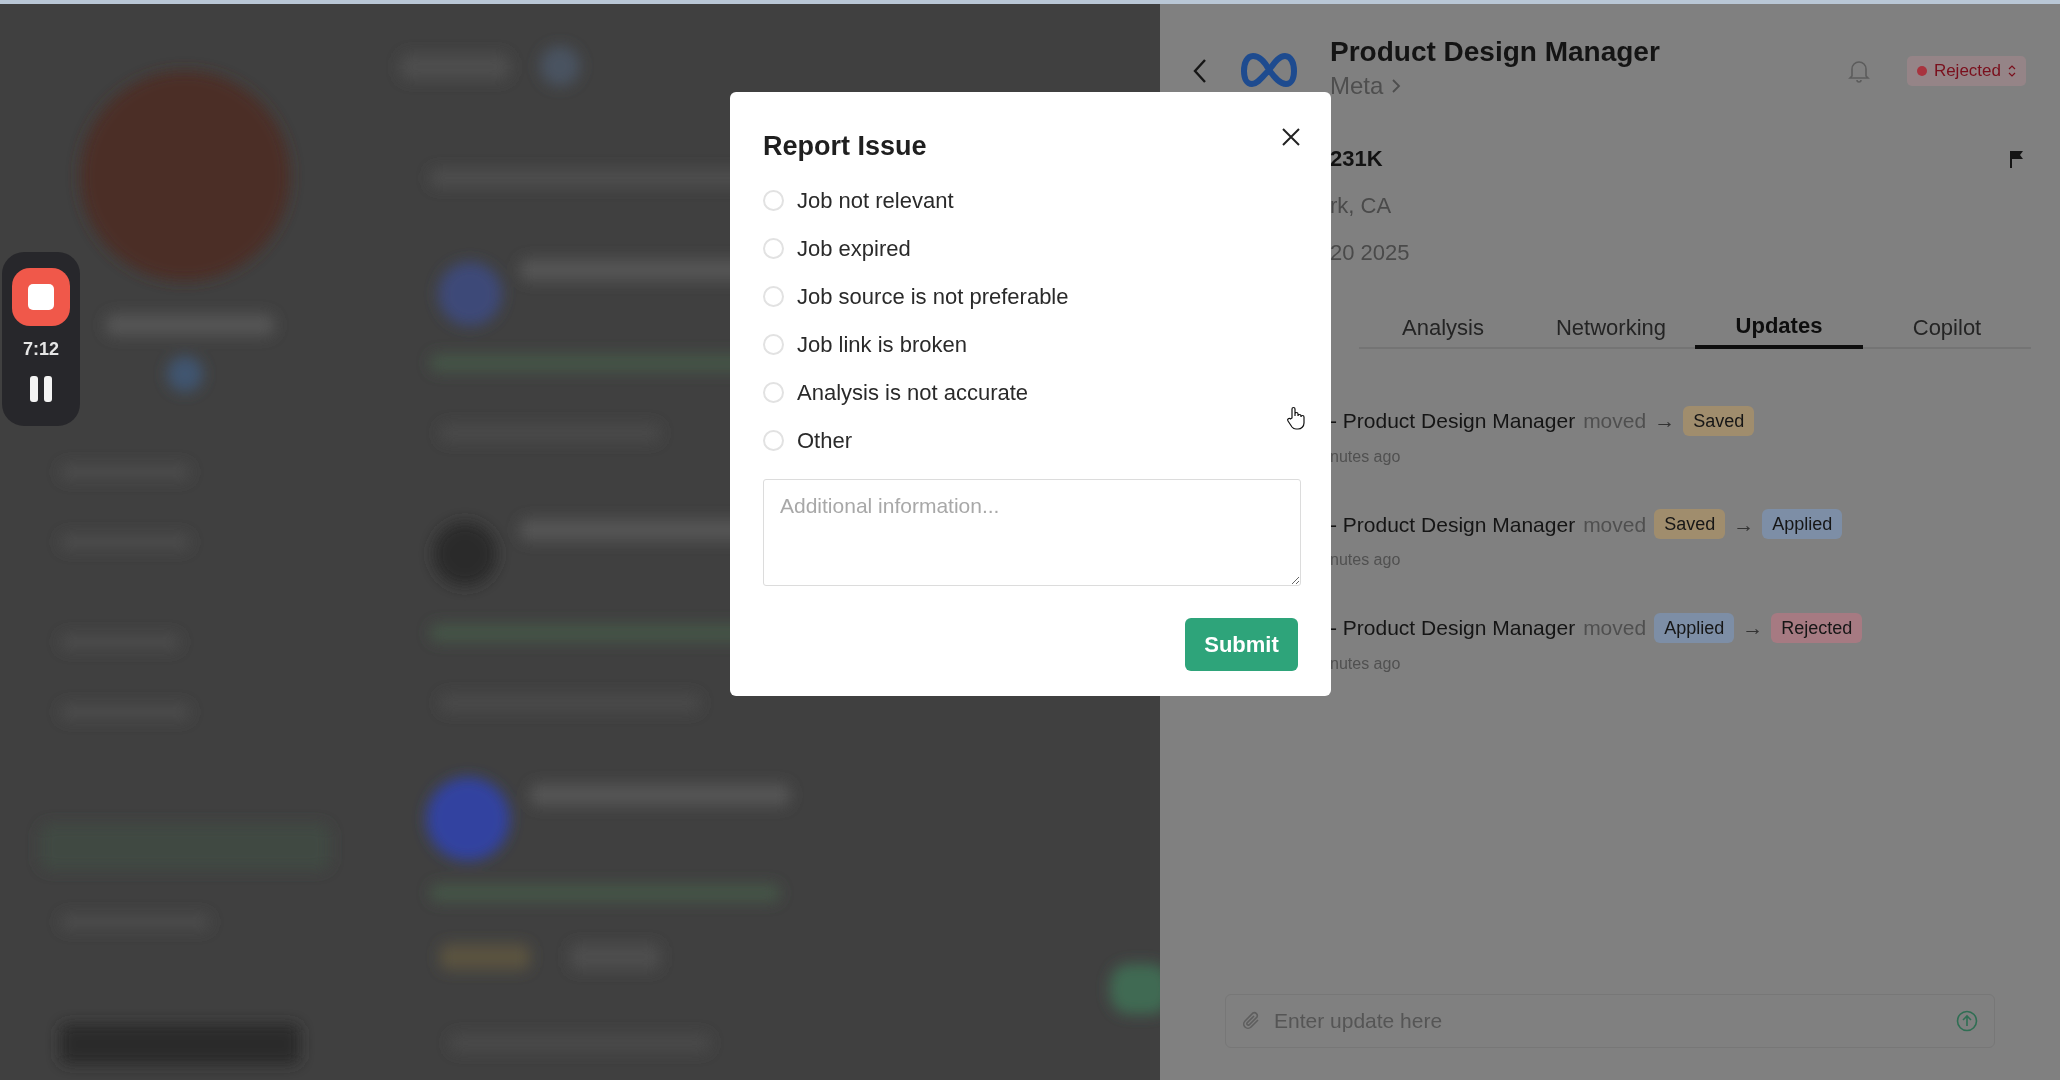 Image resolution: width=2060 pixels, height=1080 pixels. What do you see at coordinates (1030, 392) in the screenshot?
I see `radio-option: Analysis is not accurate` at bounding box center [1030, 392].